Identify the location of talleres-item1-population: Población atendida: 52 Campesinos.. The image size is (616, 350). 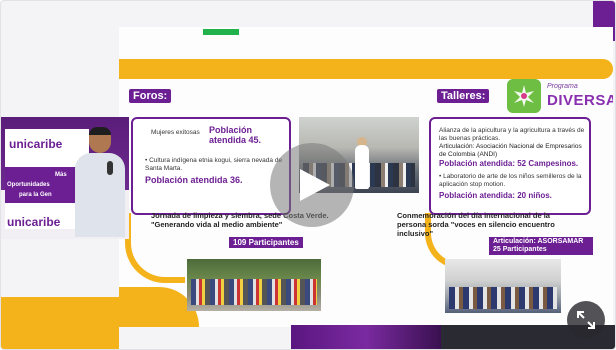
(509, 163).